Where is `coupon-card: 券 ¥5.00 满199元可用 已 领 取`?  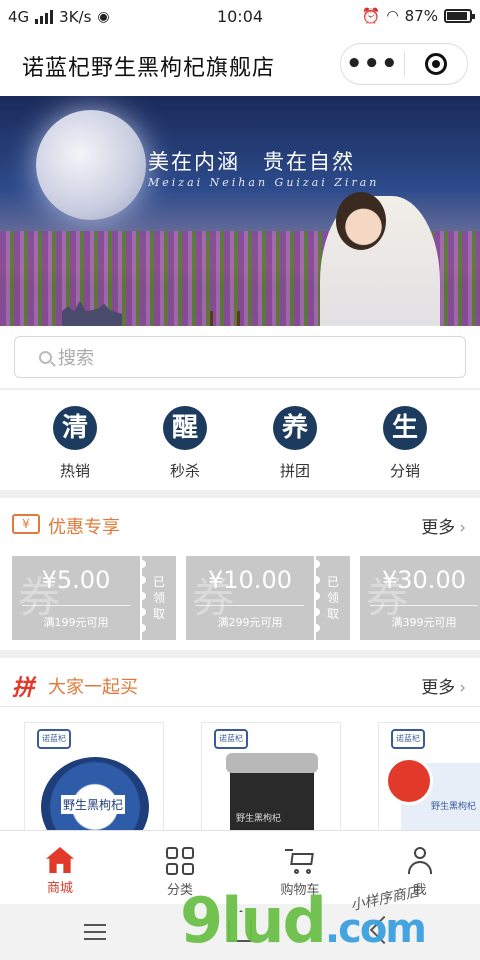
coupon-card: 券 ¥5.00 满199元可用 已 领 取 is located at coordinates (94, 598).